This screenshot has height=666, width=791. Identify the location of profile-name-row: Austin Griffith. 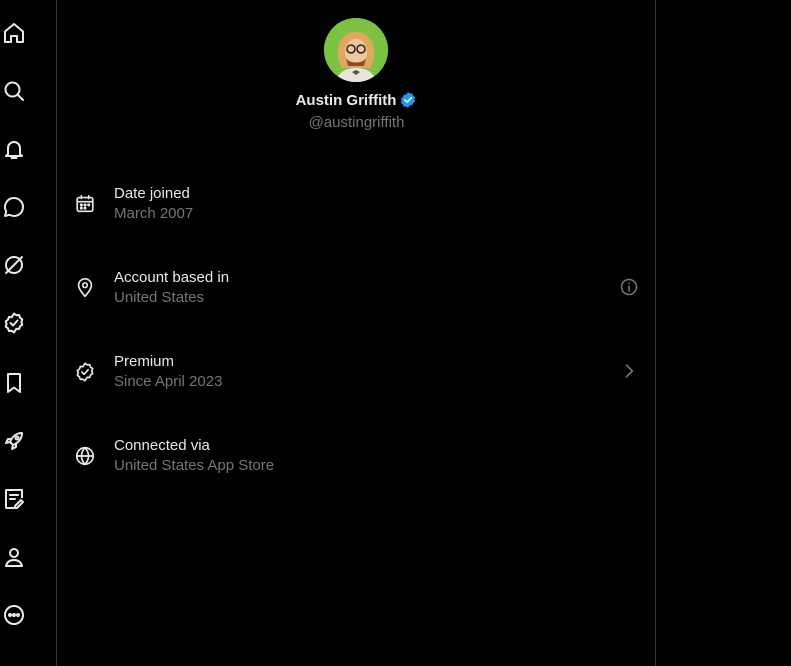
(356, 100).